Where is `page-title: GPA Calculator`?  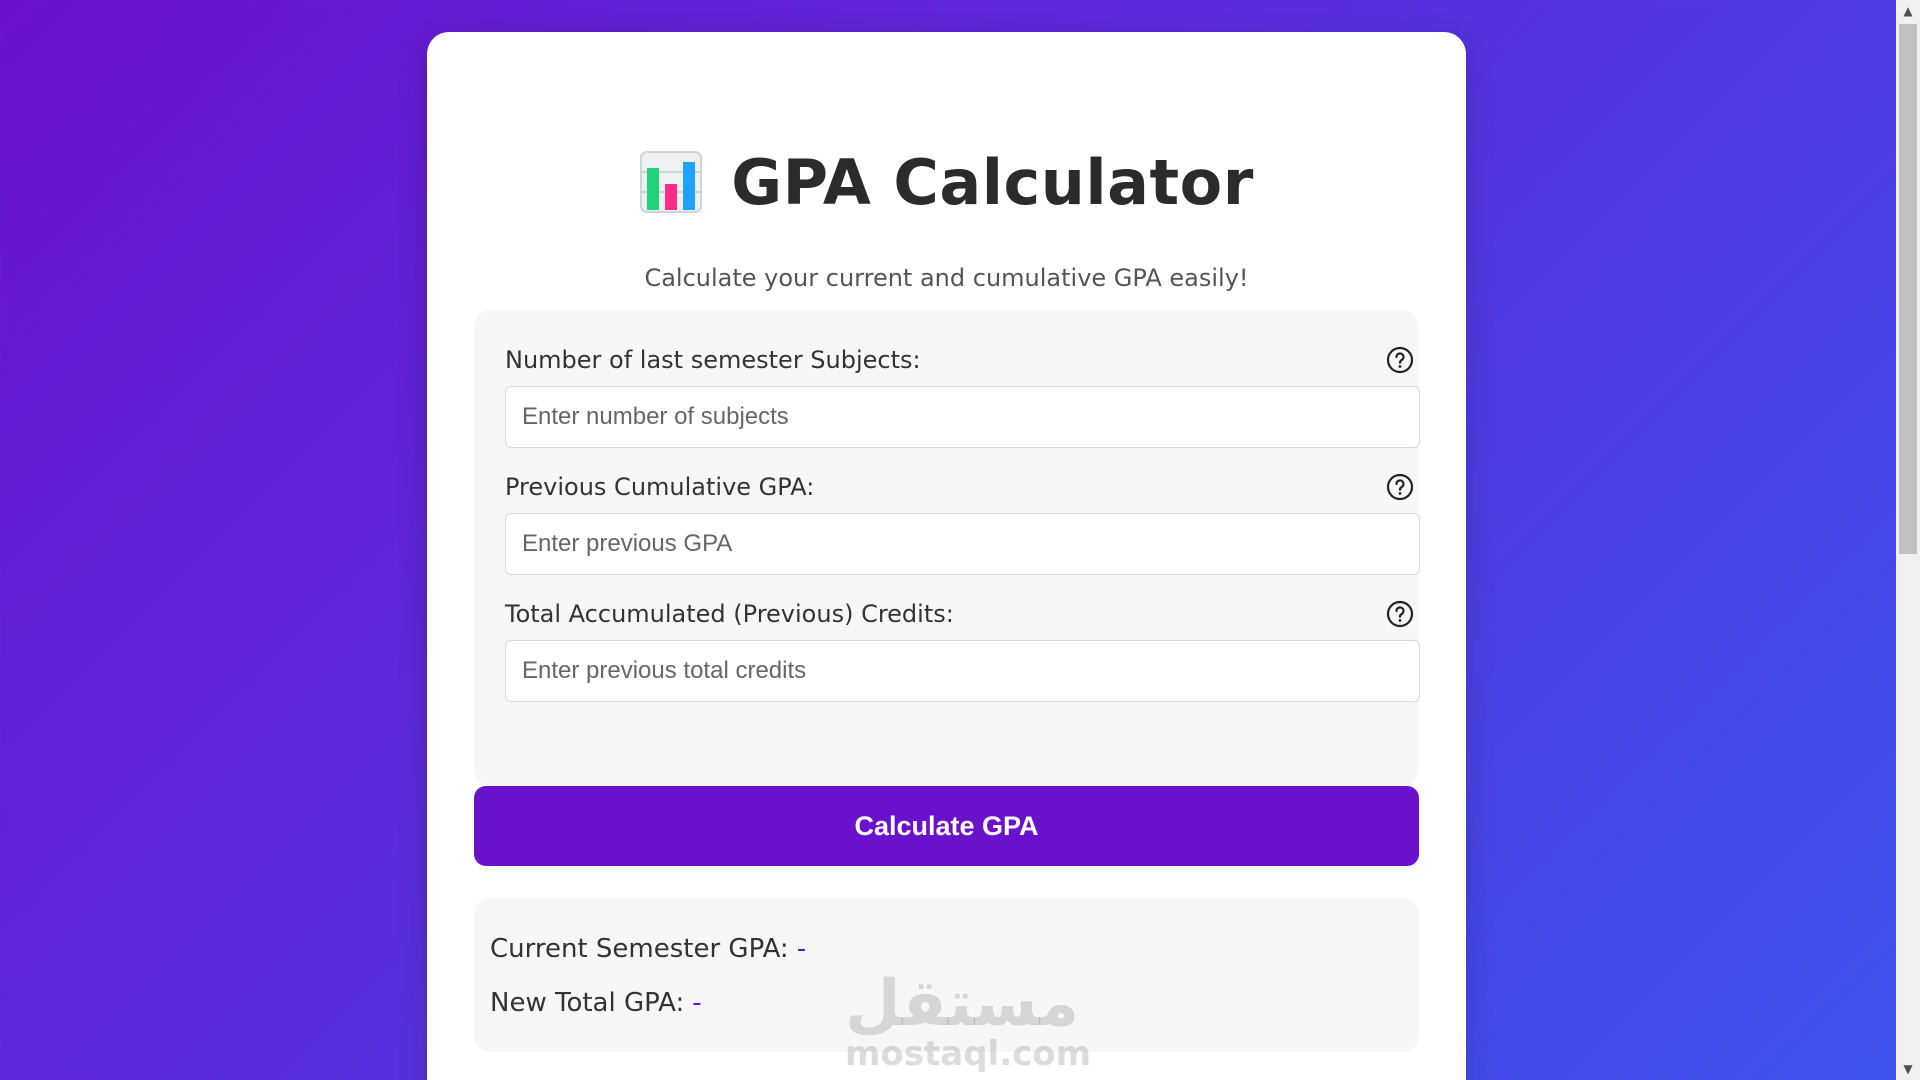
page-title: GPA Calculator is located at coordinates (992, 182).